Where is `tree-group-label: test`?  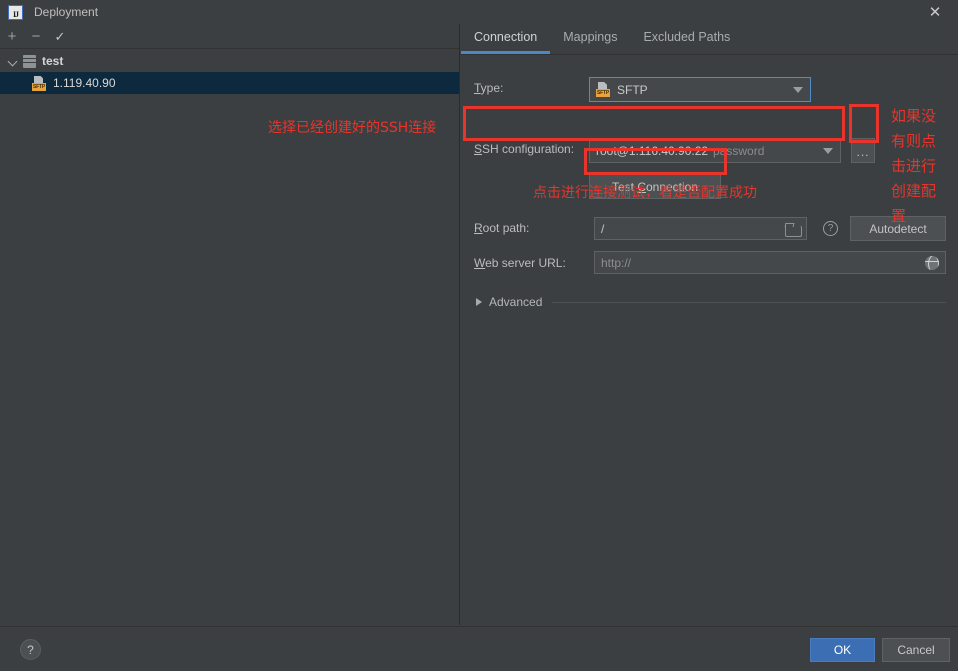 tree-group-label: test is located at coordinates (53, 61).